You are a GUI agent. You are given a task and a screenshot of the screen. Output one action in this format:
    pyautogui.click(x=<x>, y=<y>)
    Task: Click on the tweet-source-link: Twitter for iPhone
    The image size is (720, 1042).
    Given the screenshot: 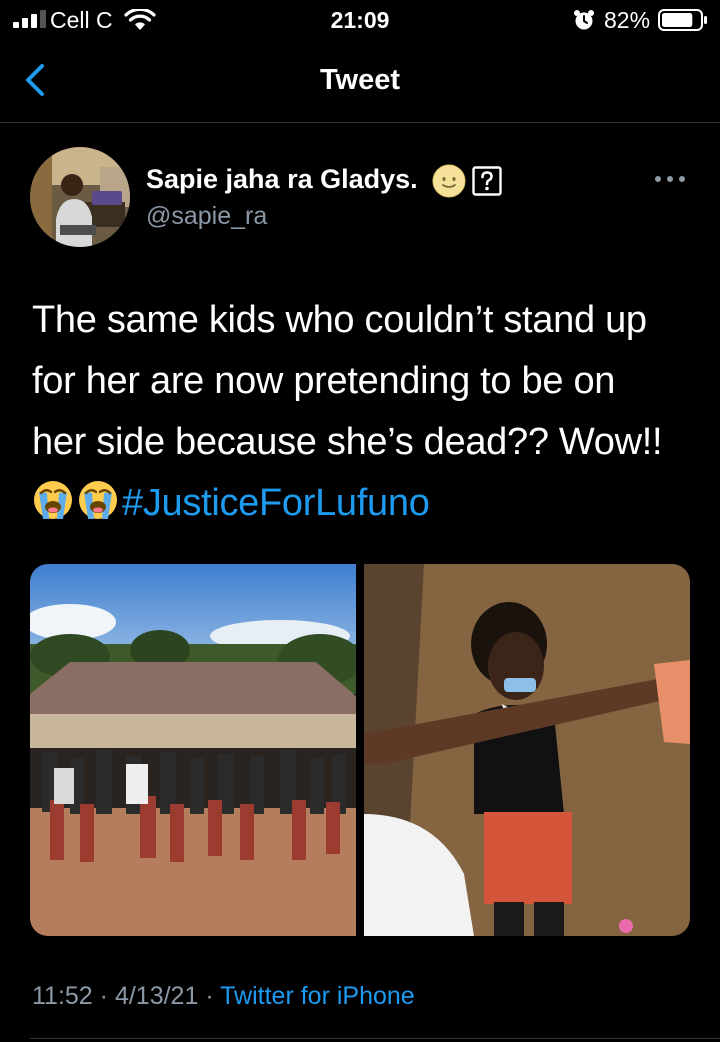 What is the action you would take?
    pyautogui.click(x=317, y=996)
    